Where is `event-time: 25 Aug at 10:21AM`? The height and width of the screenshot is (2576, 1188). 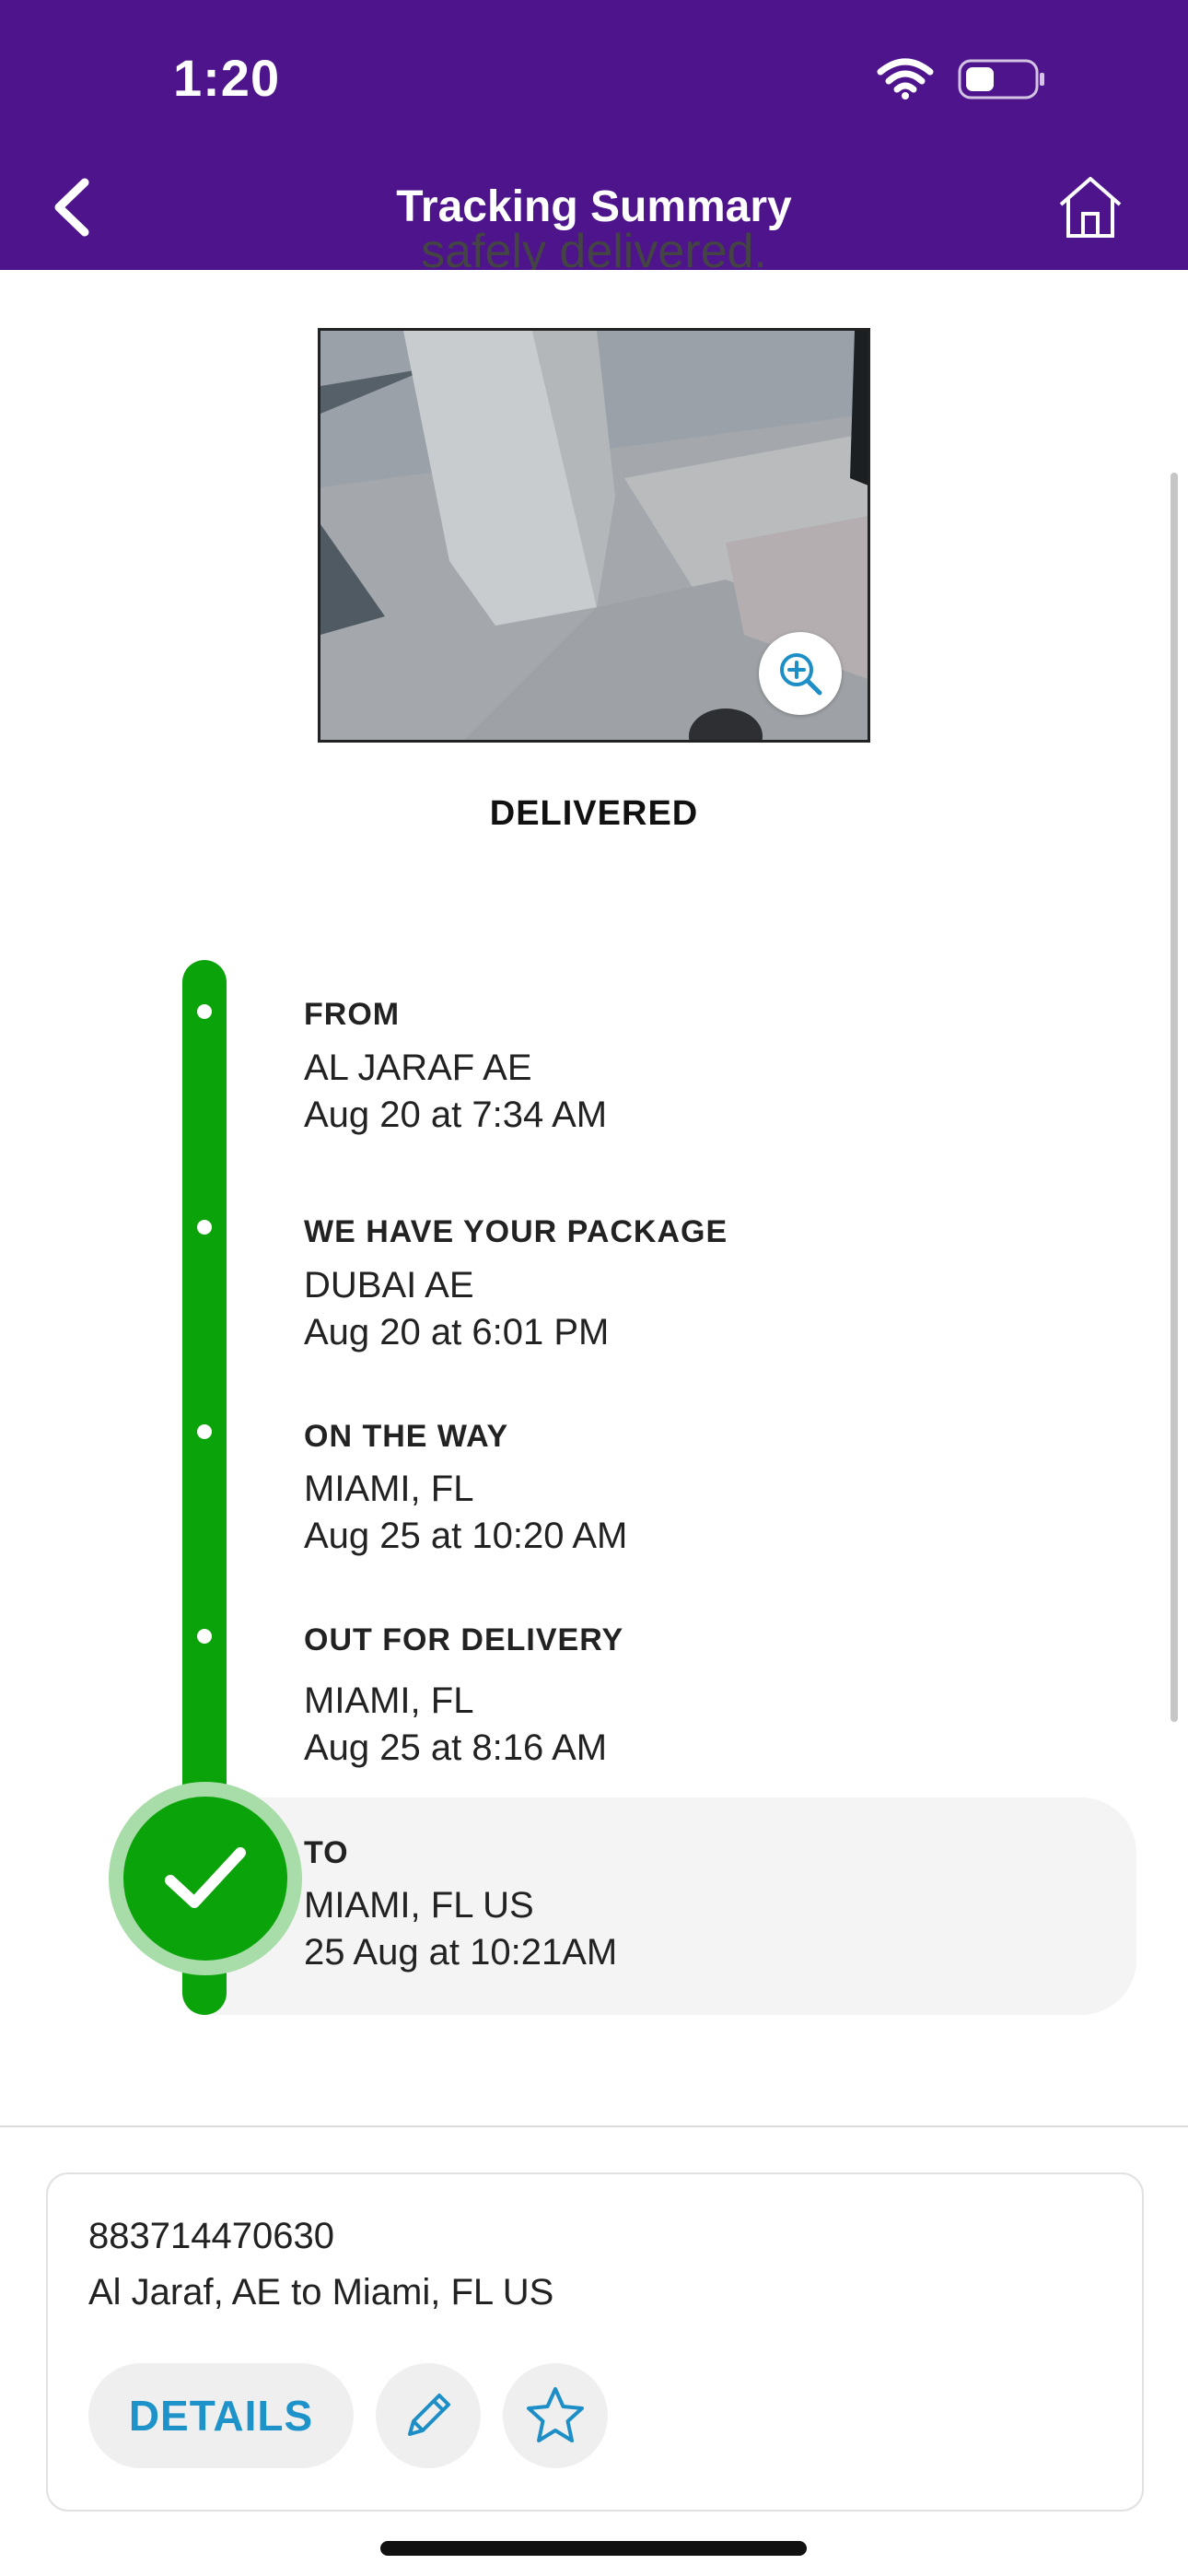 event-time: 25 Aug at 10:21AM is located at coordinates (461, 1952).